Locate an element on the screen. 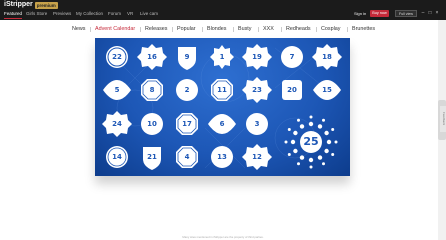  category-advent-calendar: Advent Calendar is located at coordinates (115, 29).